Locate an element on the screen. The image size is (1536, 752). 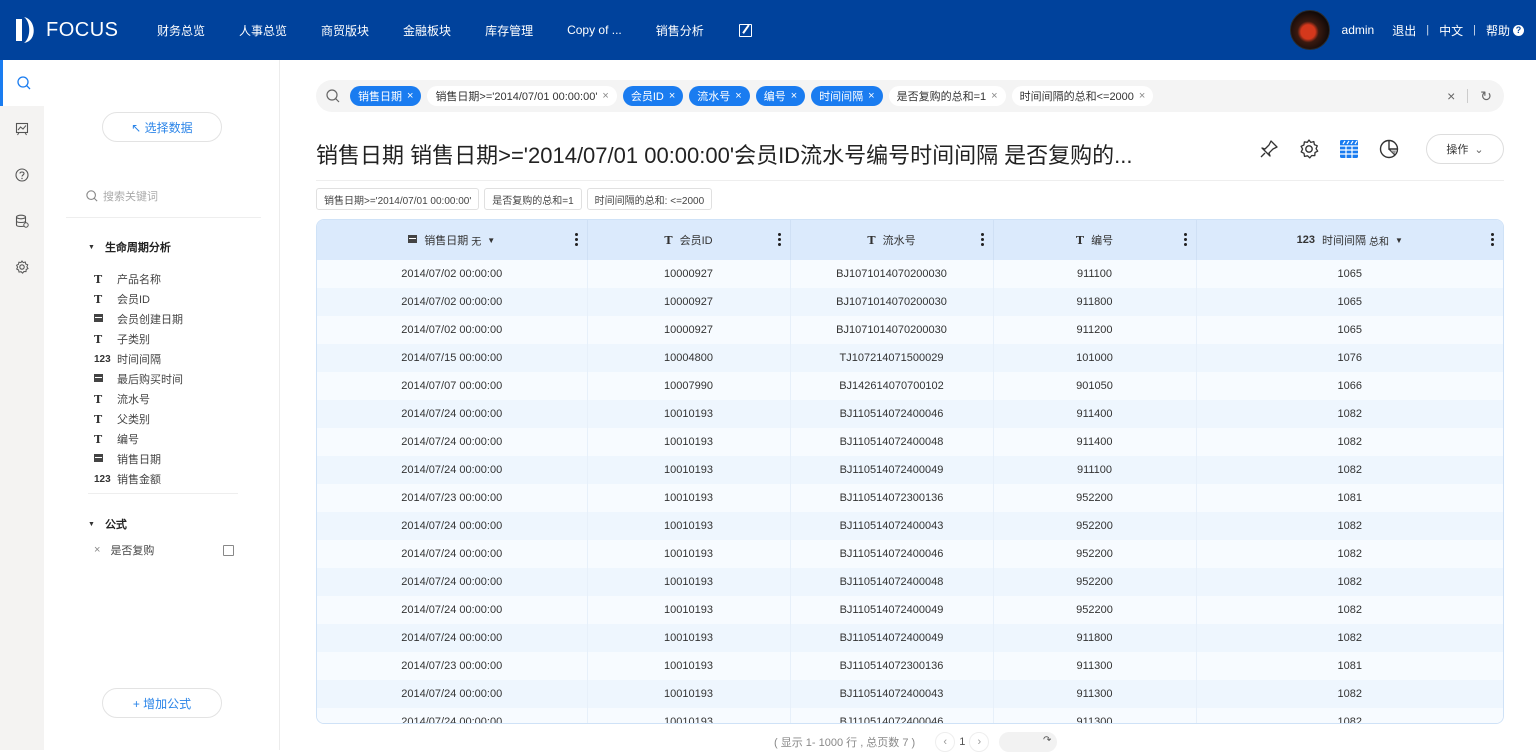
pin-icon is located at coordinates (1269, 149).